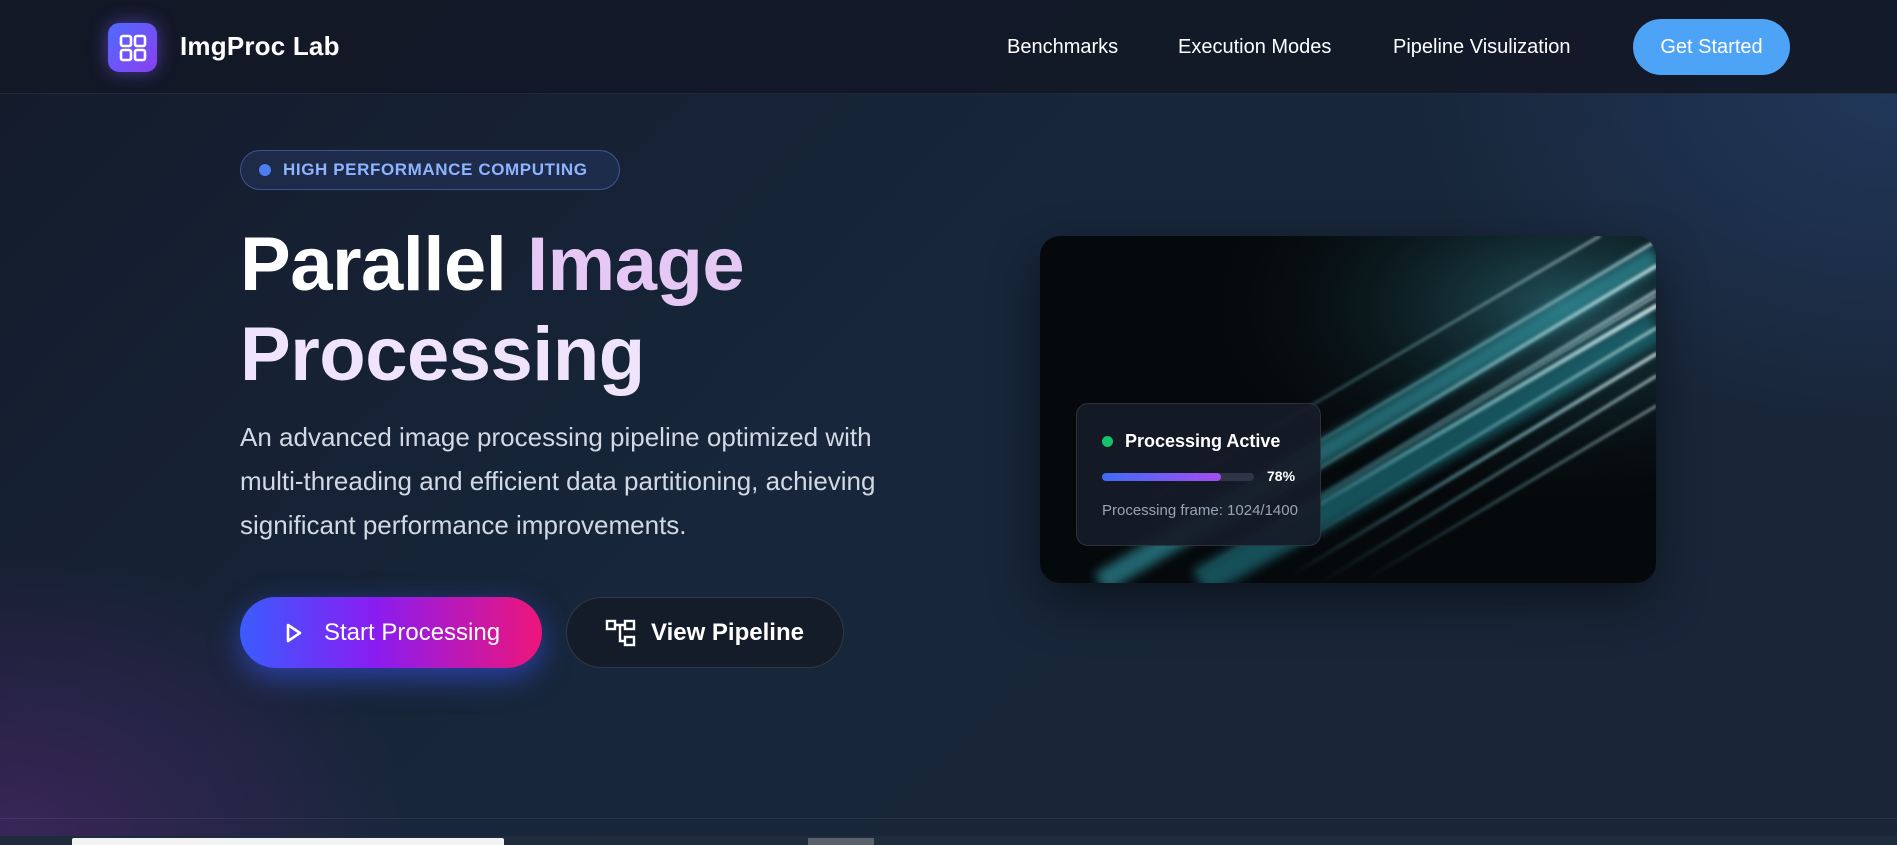 This screenshot has height=845, width=1897. What do you see at coordinates (1062, 47) in the screenshot?
I see `nav-link-benchmarks: Benchmarks` at bounding box center [1062, 47].